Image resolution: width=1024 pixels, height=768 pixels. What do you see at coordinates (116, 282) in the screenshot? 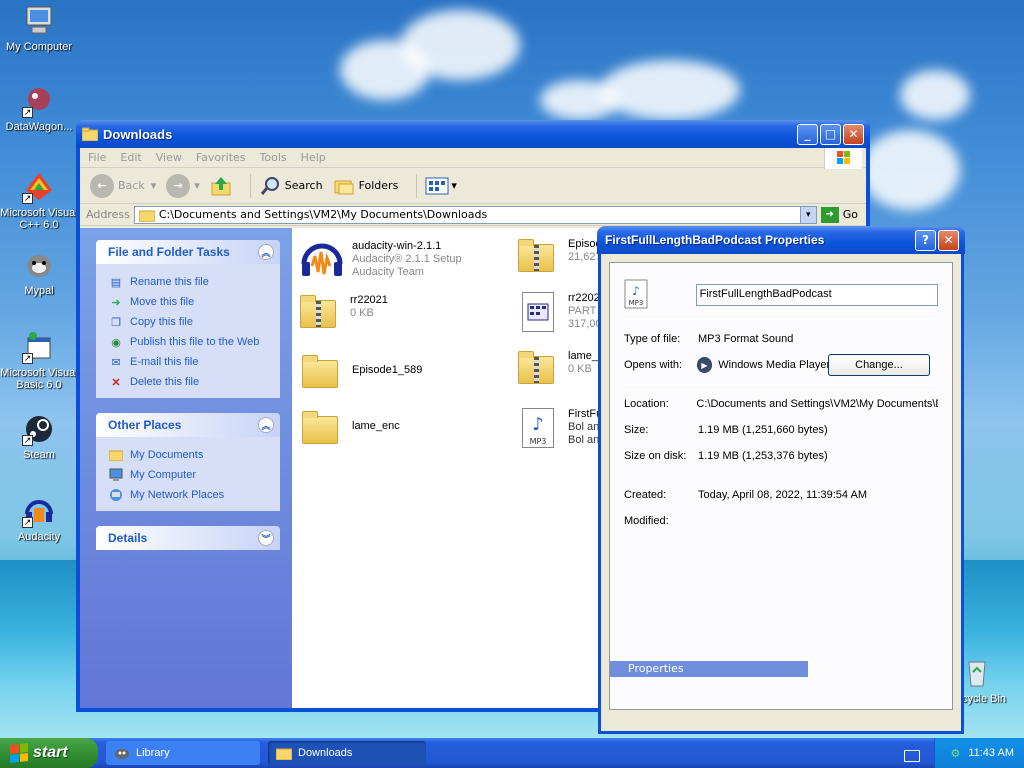
I see `rename-icon: ▤` at bounding box center [116, 282].